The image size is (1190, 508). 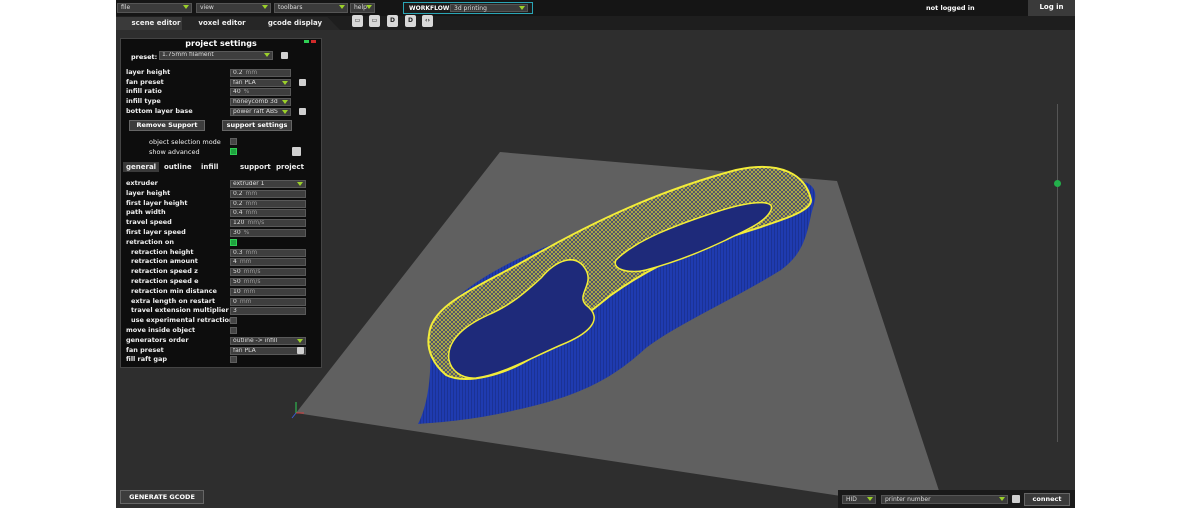 What do you see at coordinates (154, 8) in the screenshot?
I see `file-menu: file` at bounding box center [154, 8].